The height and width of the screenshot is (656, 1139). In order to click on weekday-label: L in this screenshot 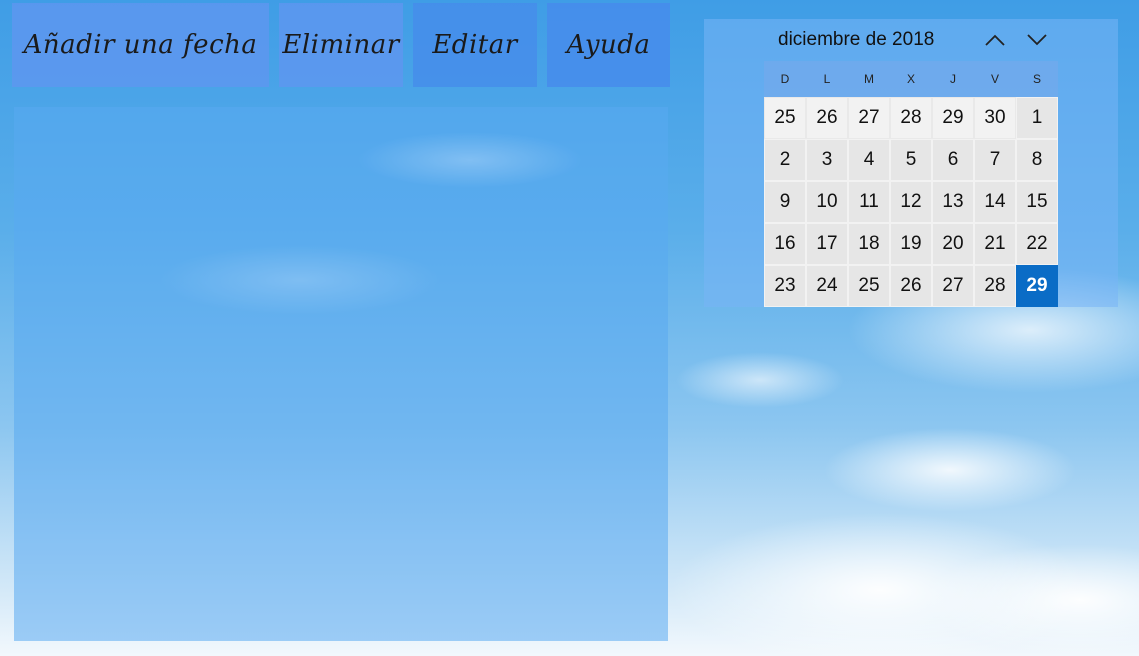, I will do `click(827, 79)`.